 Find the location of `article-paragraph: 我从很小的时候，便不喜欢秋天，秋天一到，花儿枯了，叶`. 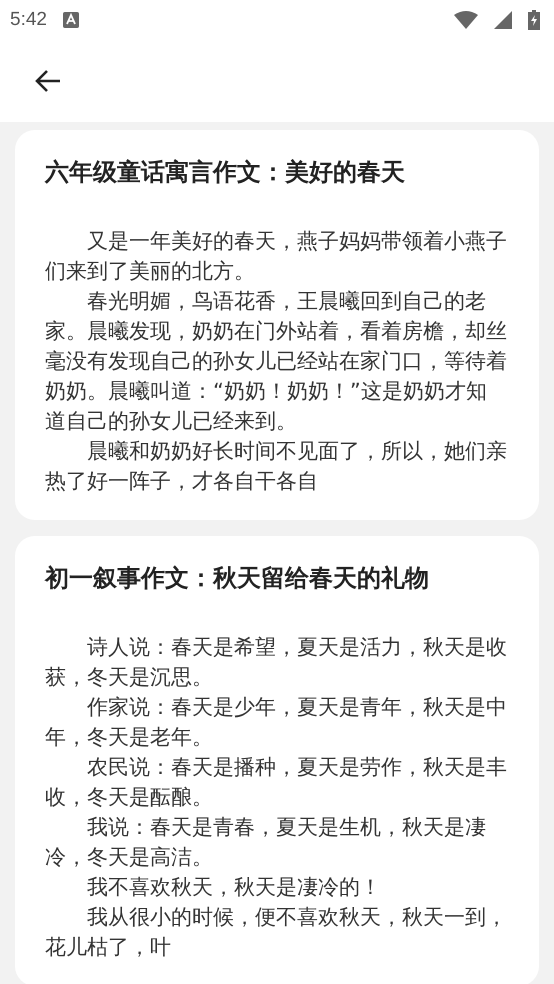

article-paragraph: 我从很小的时候，便不喜欢秋天，秋天一到，花儿枯了，叶 is located at coordinates (276, 932).